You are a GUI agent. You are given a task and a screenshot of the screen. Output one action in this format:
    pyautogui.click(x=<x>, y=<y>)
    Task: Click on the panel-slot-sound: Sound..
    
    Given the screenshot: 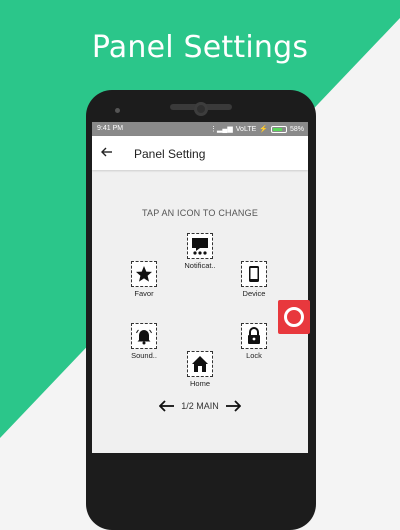 What is the action you would take?
    pyautogui.click(x=144, y=341)
    